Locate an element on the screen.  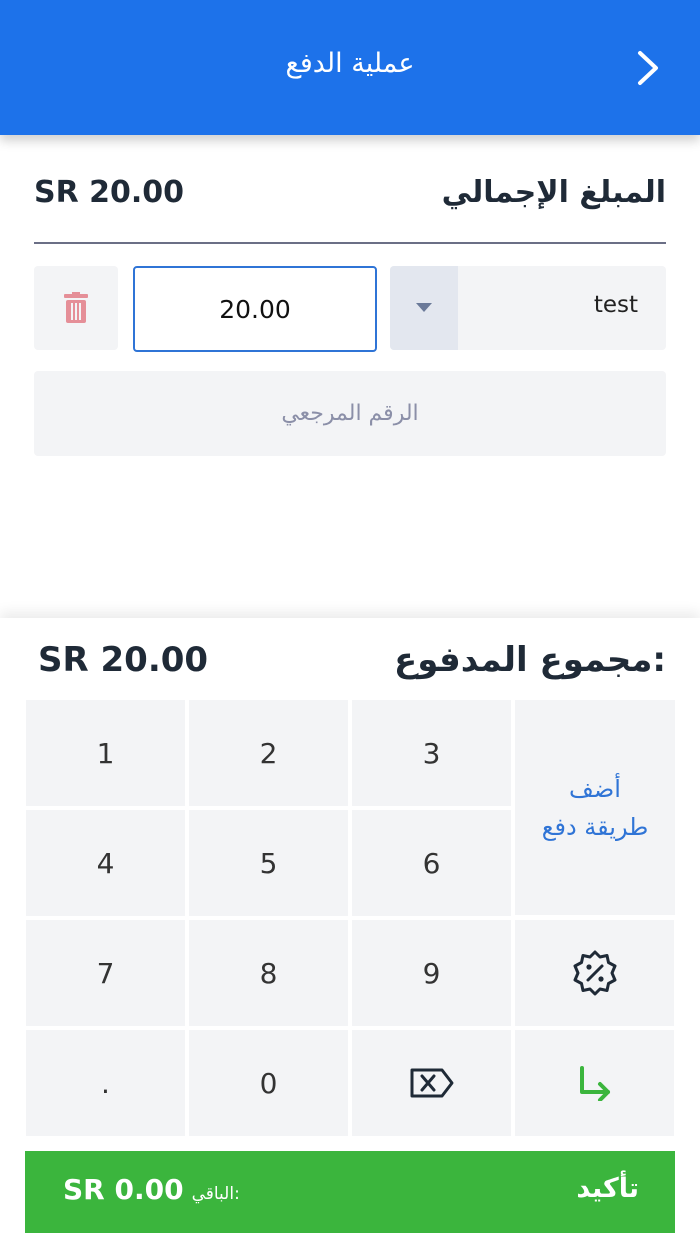
total-amount: SR 20.00 is located at coordinates (109, 192).